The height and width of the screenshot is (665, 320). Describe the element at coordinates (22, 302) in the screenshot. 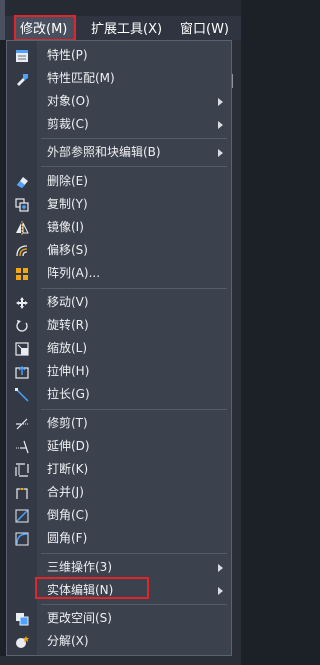

I see `move-icon` at that location.